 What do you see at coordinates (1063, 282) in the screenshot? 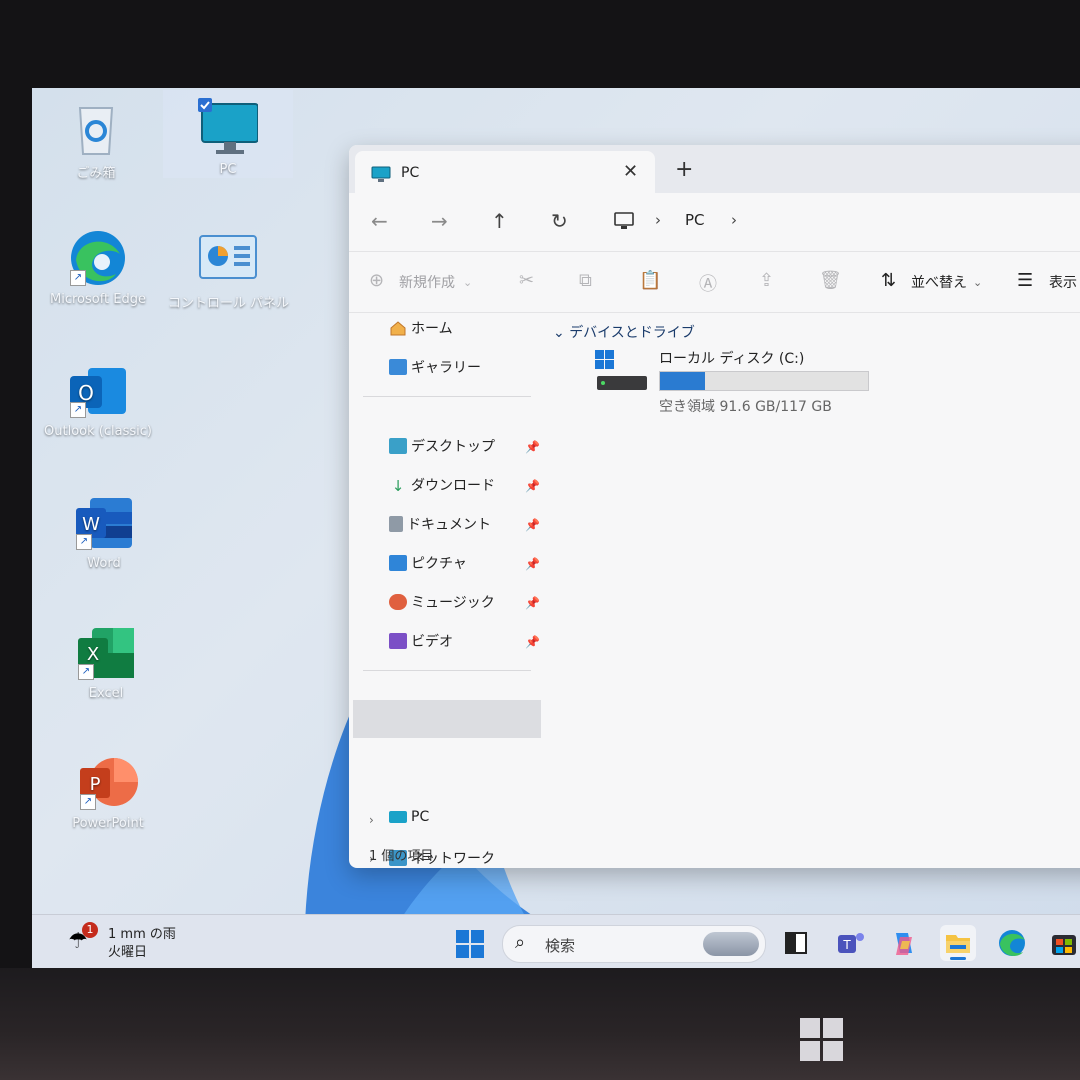
I see `view-button: 表示` at bounding box center [1063, 282].